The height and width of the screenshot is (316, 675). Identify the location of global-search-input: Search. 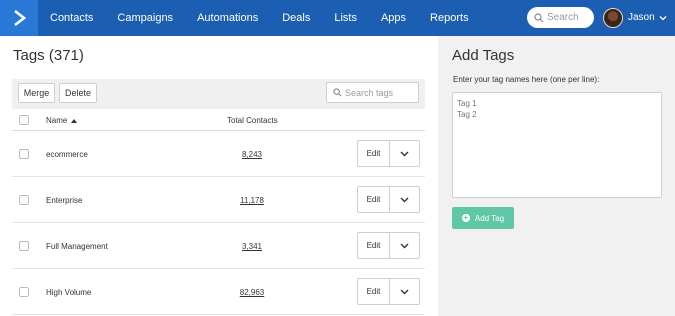
(560, 17).